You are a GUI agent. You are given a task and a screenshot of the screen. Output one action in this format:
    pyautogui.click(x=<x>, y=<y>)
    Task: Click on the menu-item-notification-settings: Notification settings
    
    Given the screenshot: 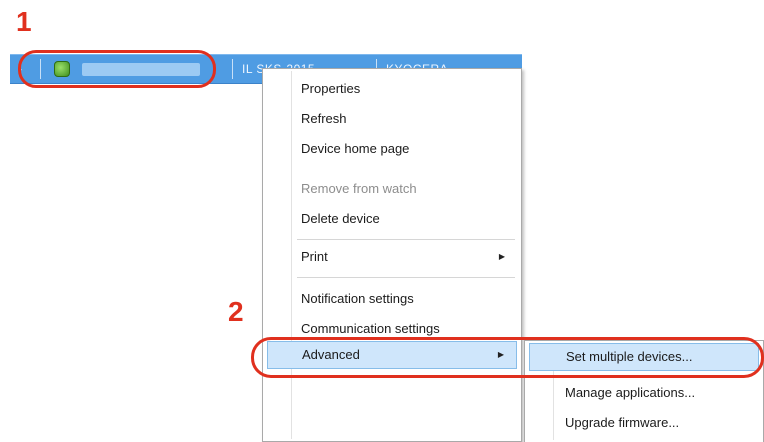 What is the action you would take?
    pyautogui.click(x=392, y=299)
    